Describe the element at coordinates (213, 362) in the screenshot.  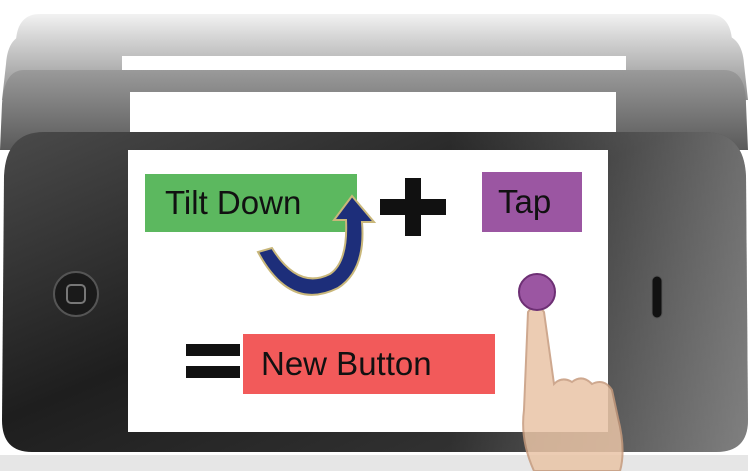
I see `equals-icon` at that location.